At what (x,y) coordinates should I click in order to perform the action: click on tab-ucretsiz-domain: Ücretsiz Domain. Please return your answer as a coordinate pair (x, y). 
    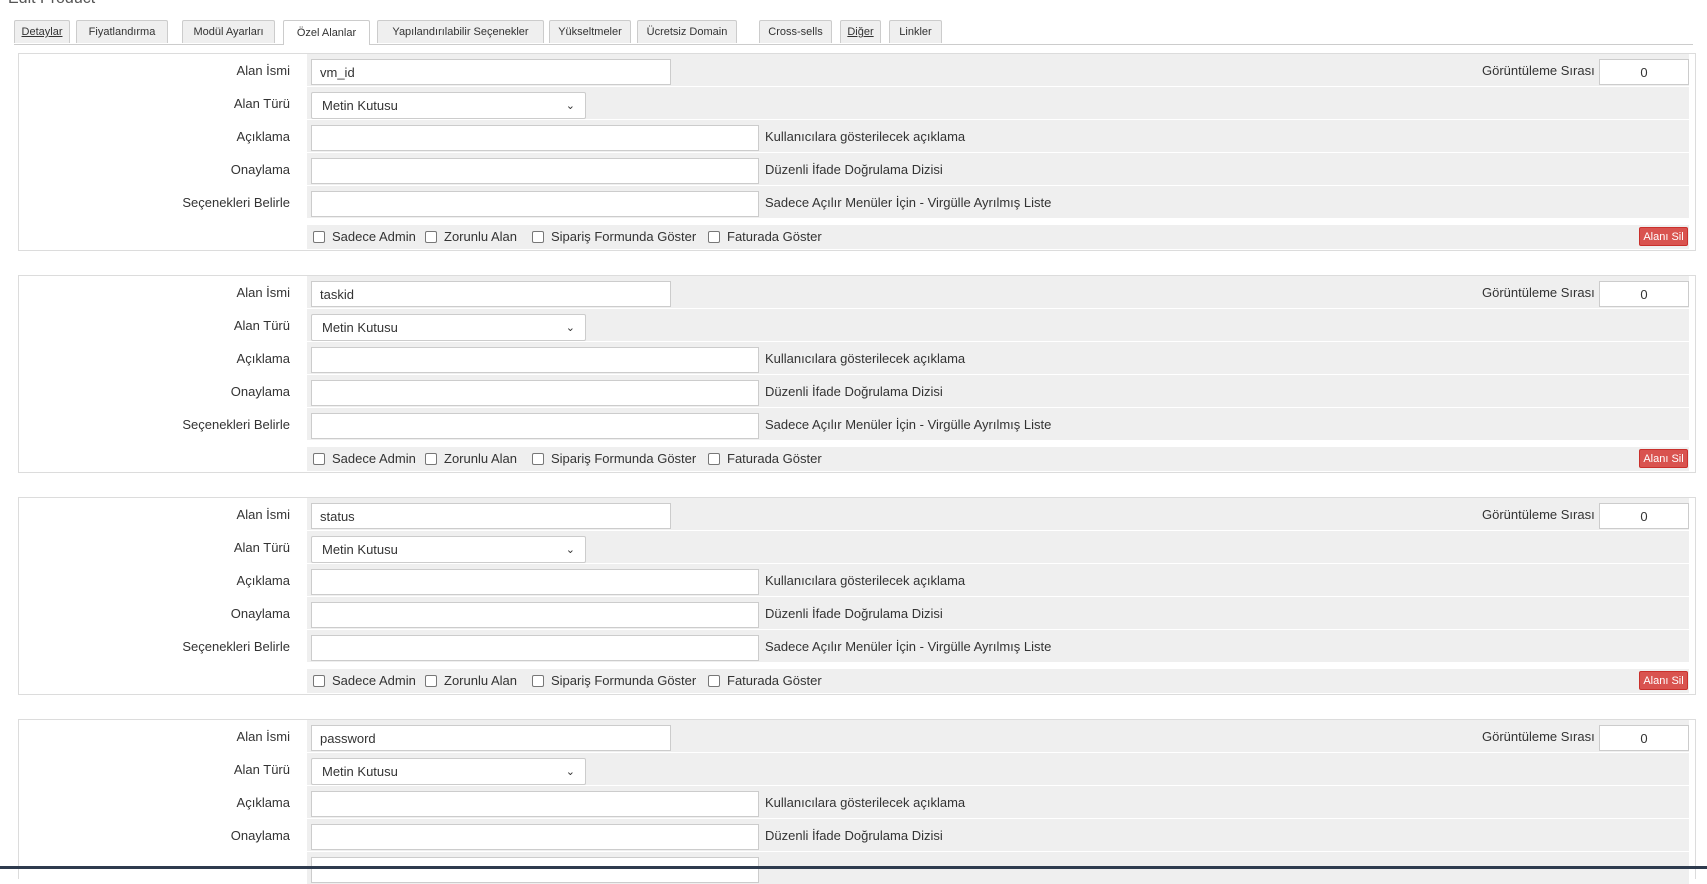
    Looking at the image, I should click on (687, 31).